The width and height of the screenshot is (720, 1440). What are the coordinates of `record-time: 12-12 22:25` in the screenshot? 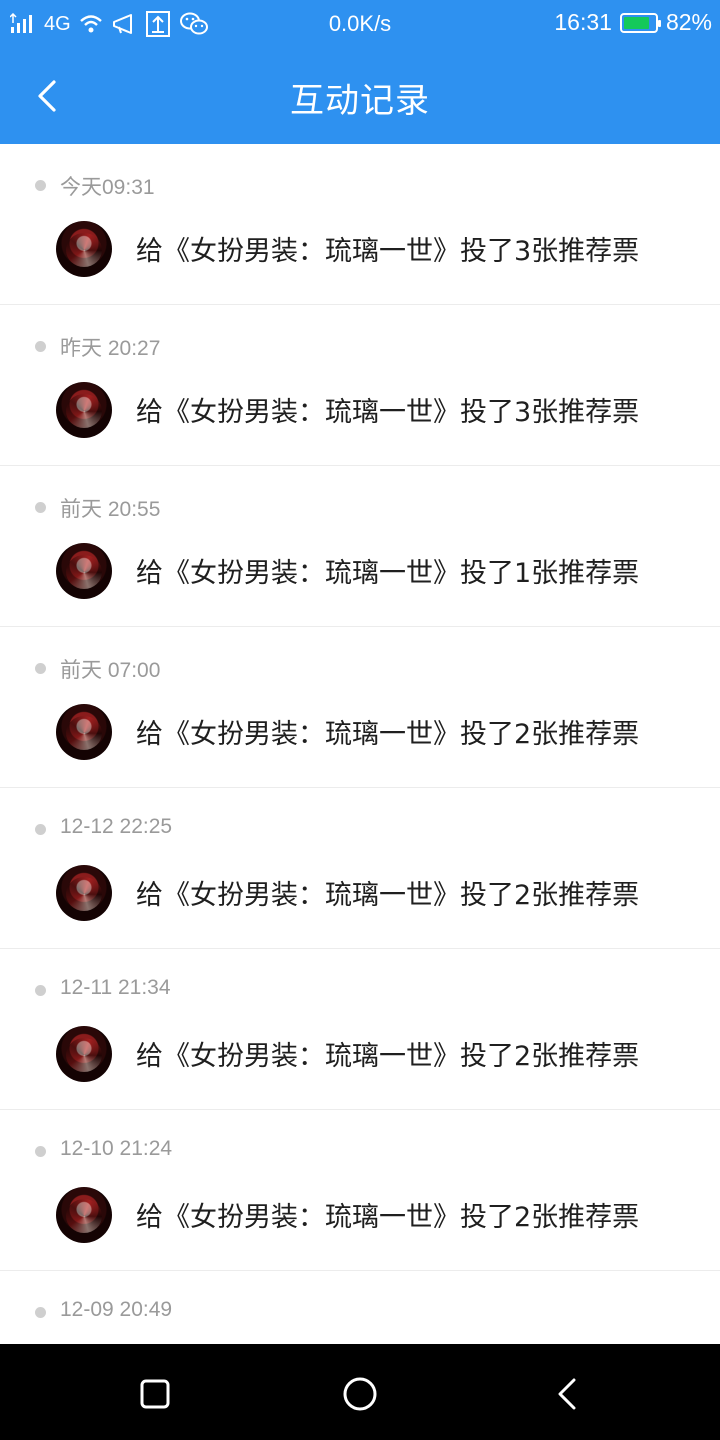 It's located at (116, 826).